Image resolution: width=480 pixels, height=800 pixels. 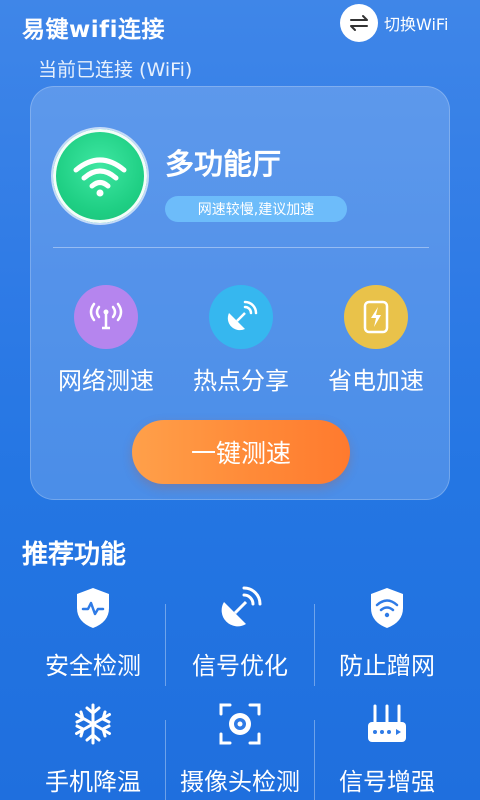 I want to click on camera-detect-button: 摄像头检测, so click(x=240, y=748).